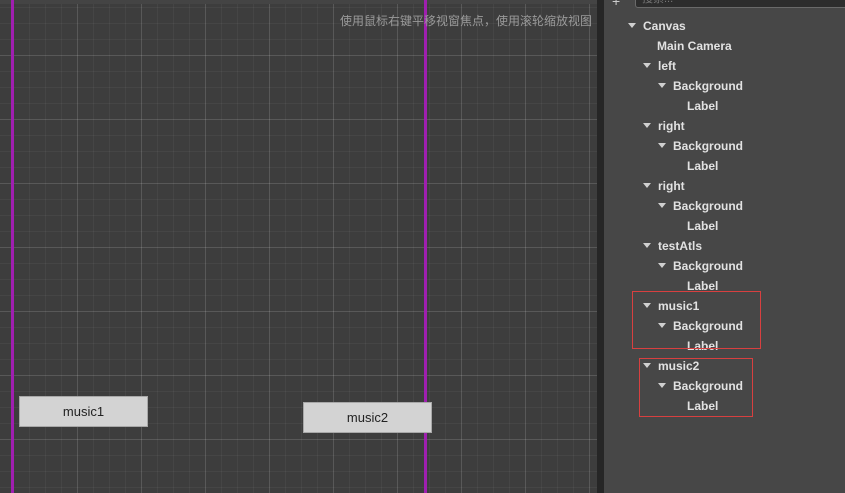  Describe the element at coordinates (600, 246) in the screenshot. I see `panel-divider` at that location.